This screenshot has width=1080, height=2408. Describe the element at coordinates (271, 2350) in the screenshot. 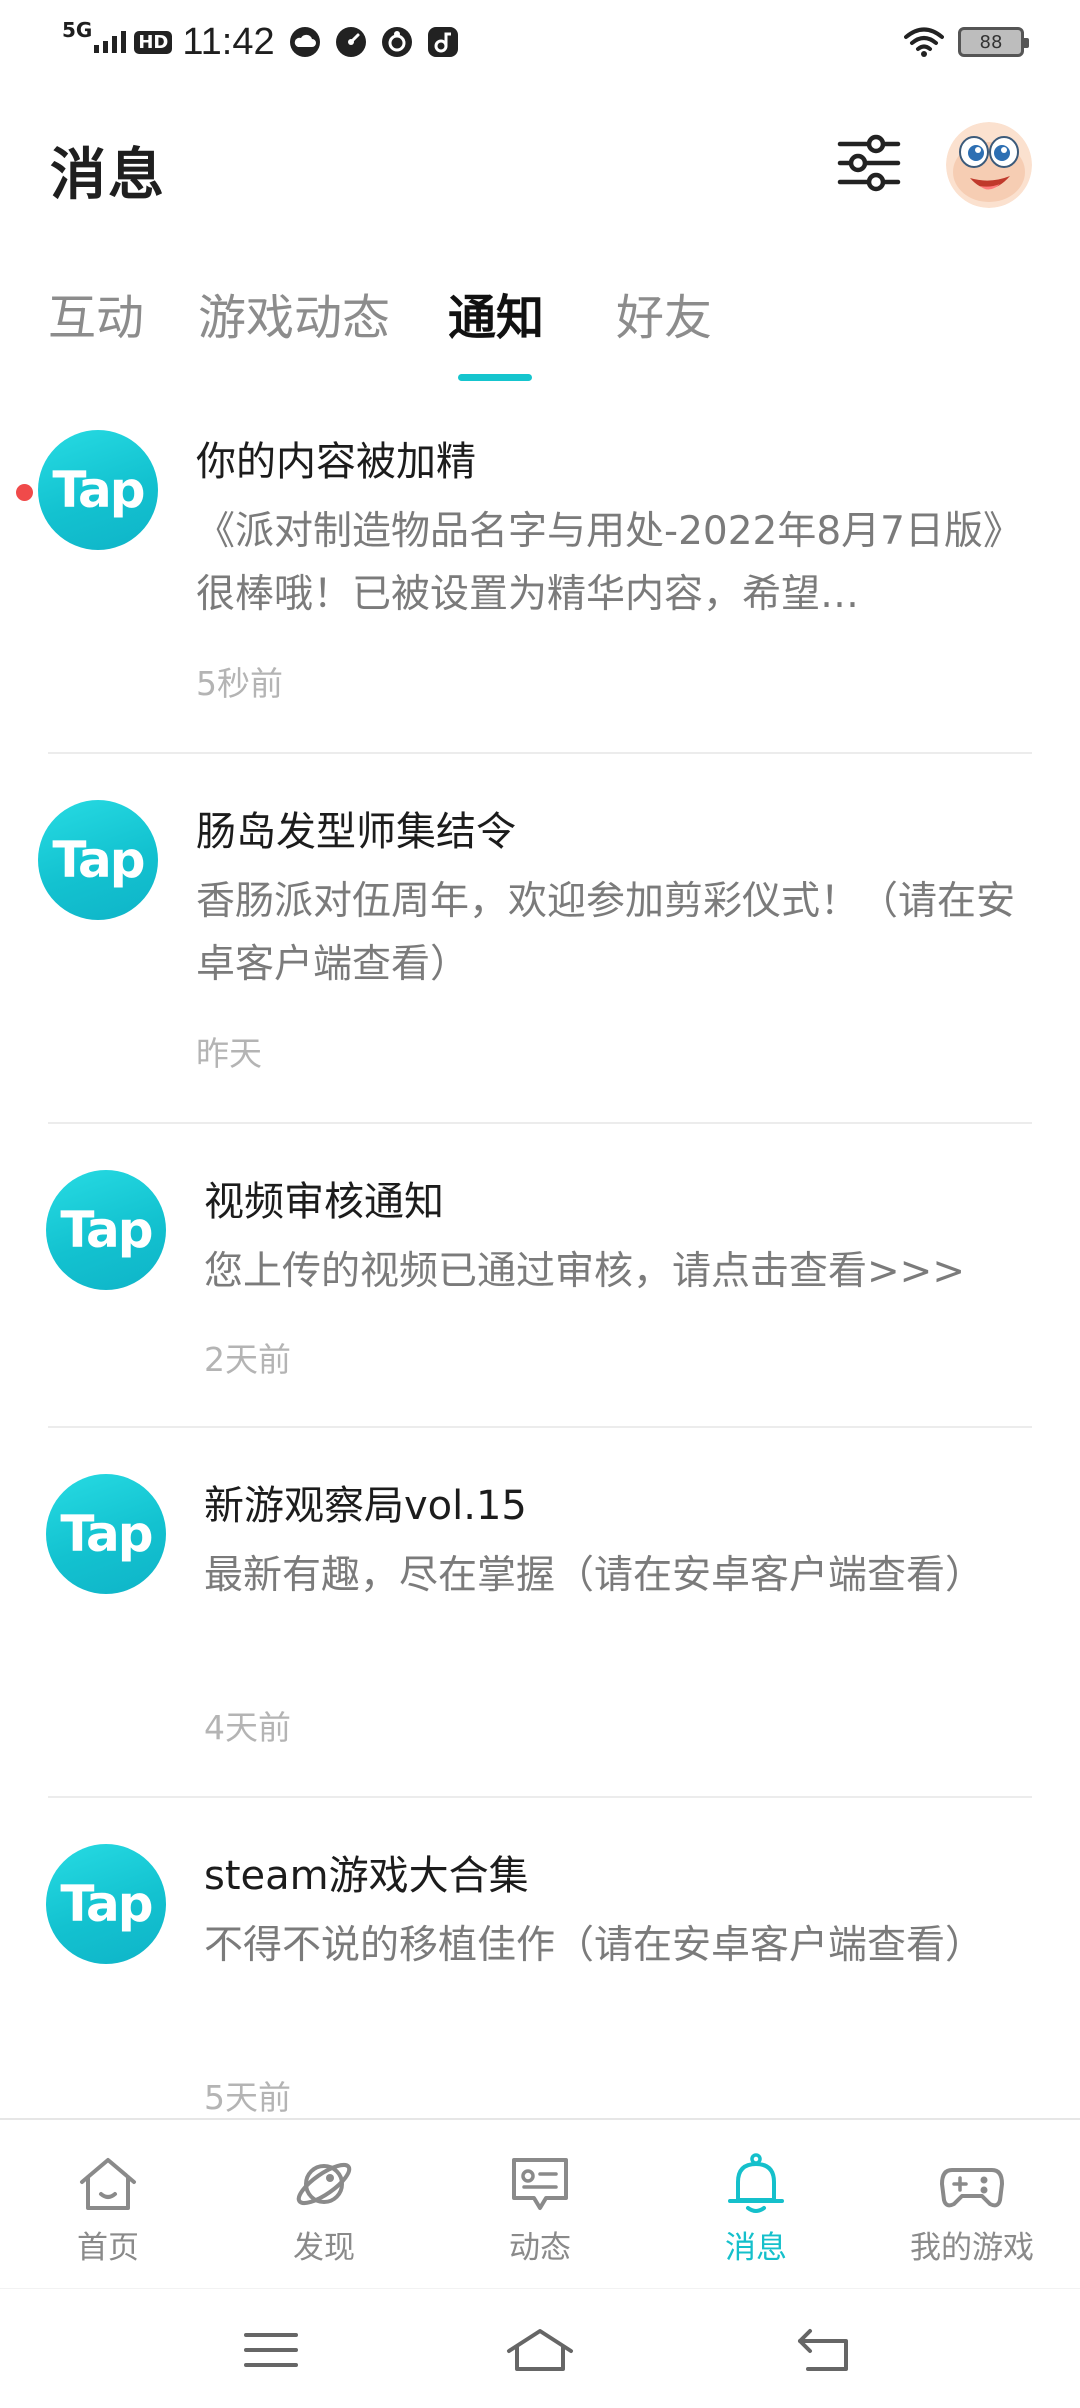

I see `menu-icon` at that location.